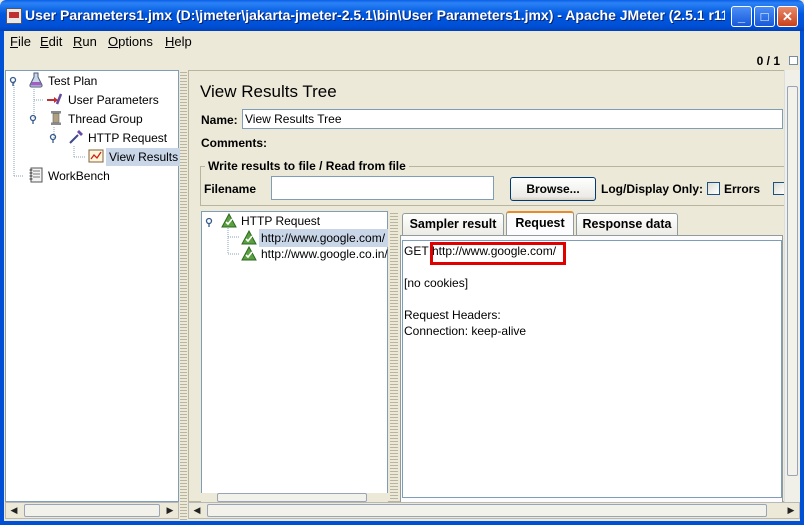  I want to click on flask-icon, so click(36, 80).